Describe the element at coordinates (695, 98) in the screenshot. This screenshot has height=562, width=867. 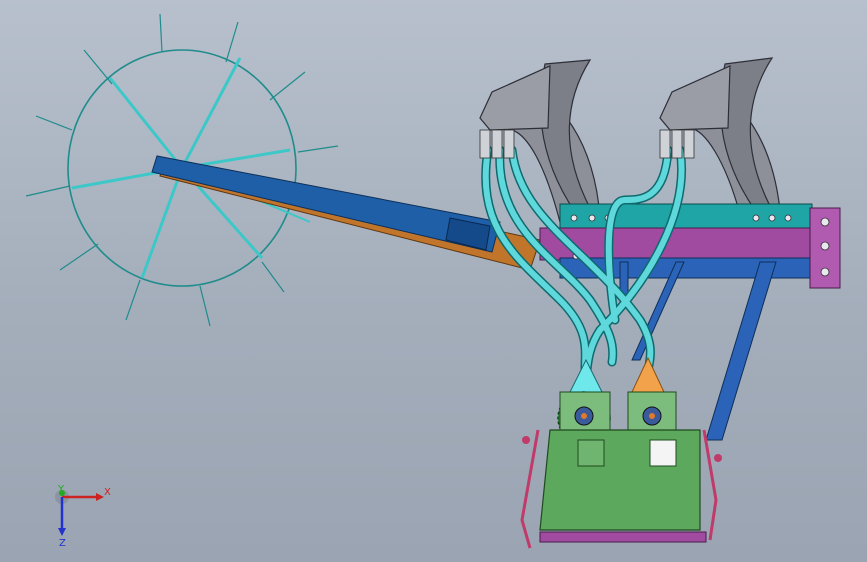
I see `boot-right` at that location.